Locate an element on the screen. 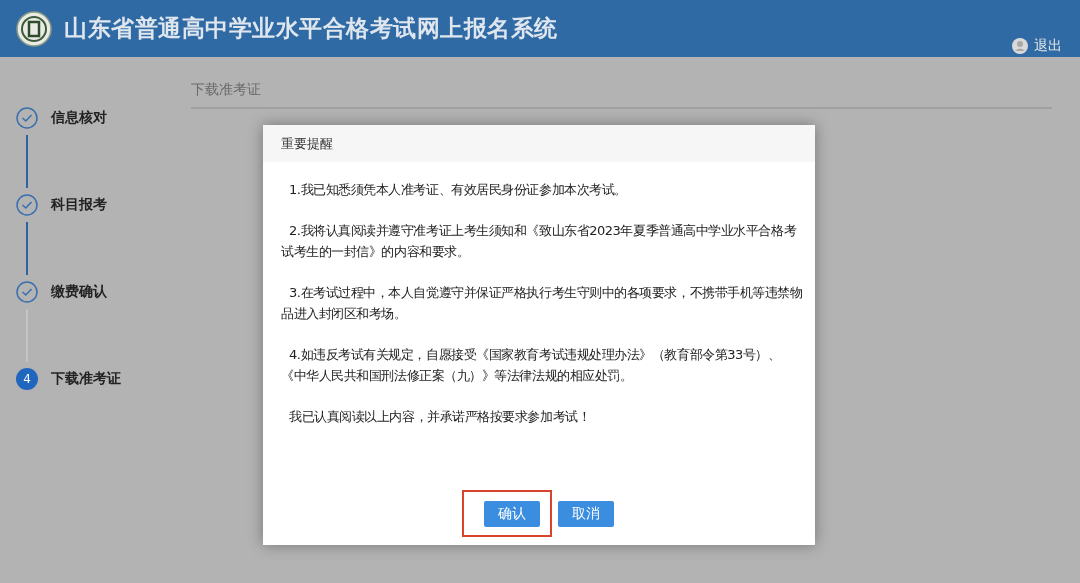  step-item: 科目报考 is located at coordinates (96, 205).